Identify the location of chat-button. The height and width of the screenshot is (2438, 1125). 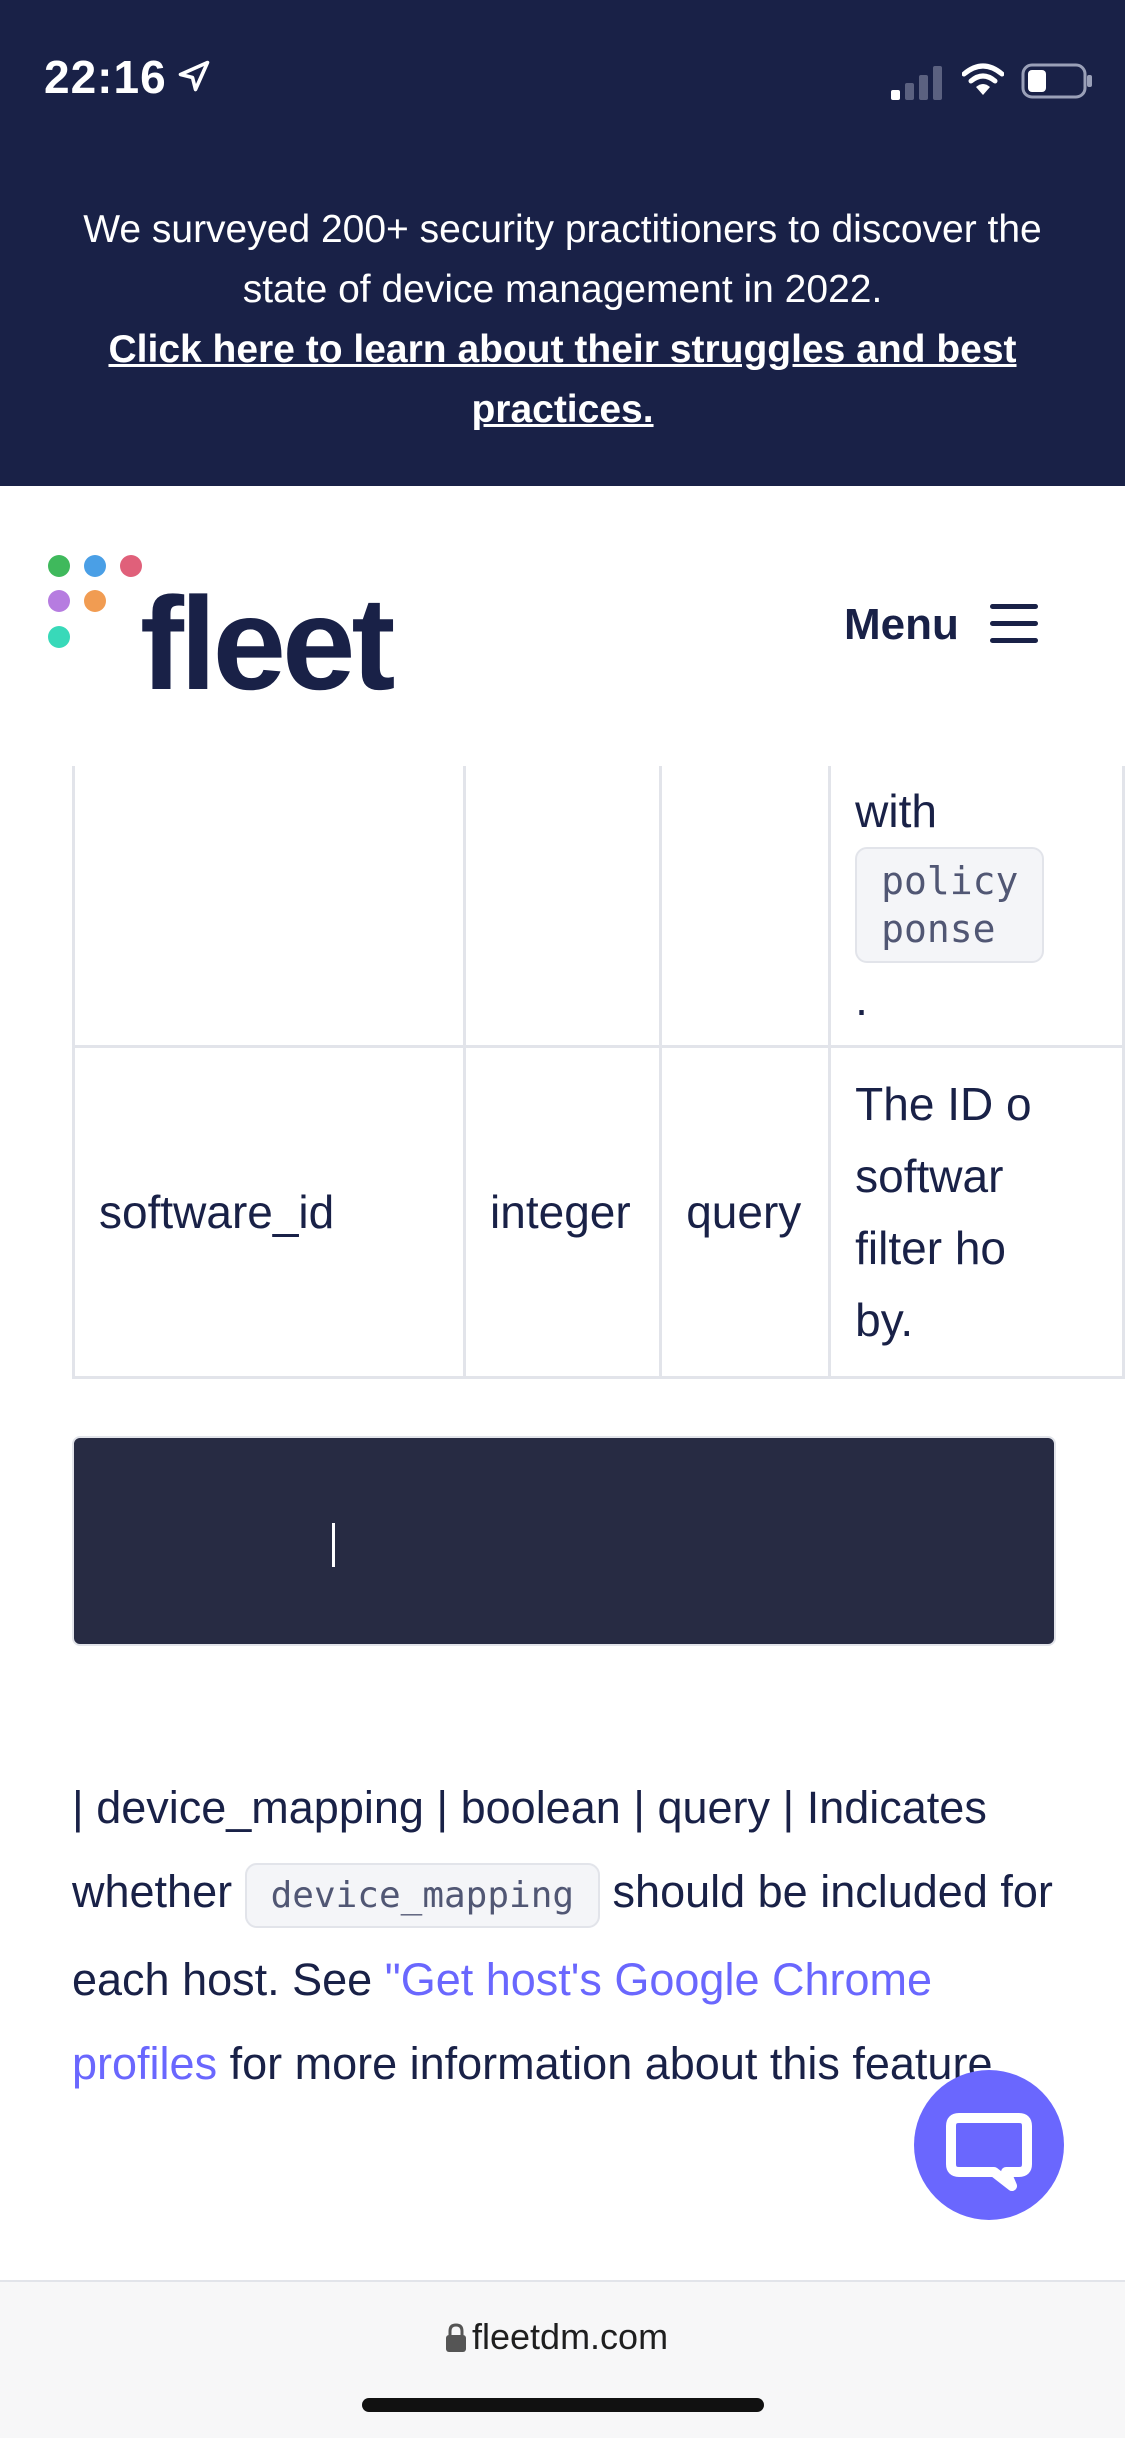
(989, 2145).